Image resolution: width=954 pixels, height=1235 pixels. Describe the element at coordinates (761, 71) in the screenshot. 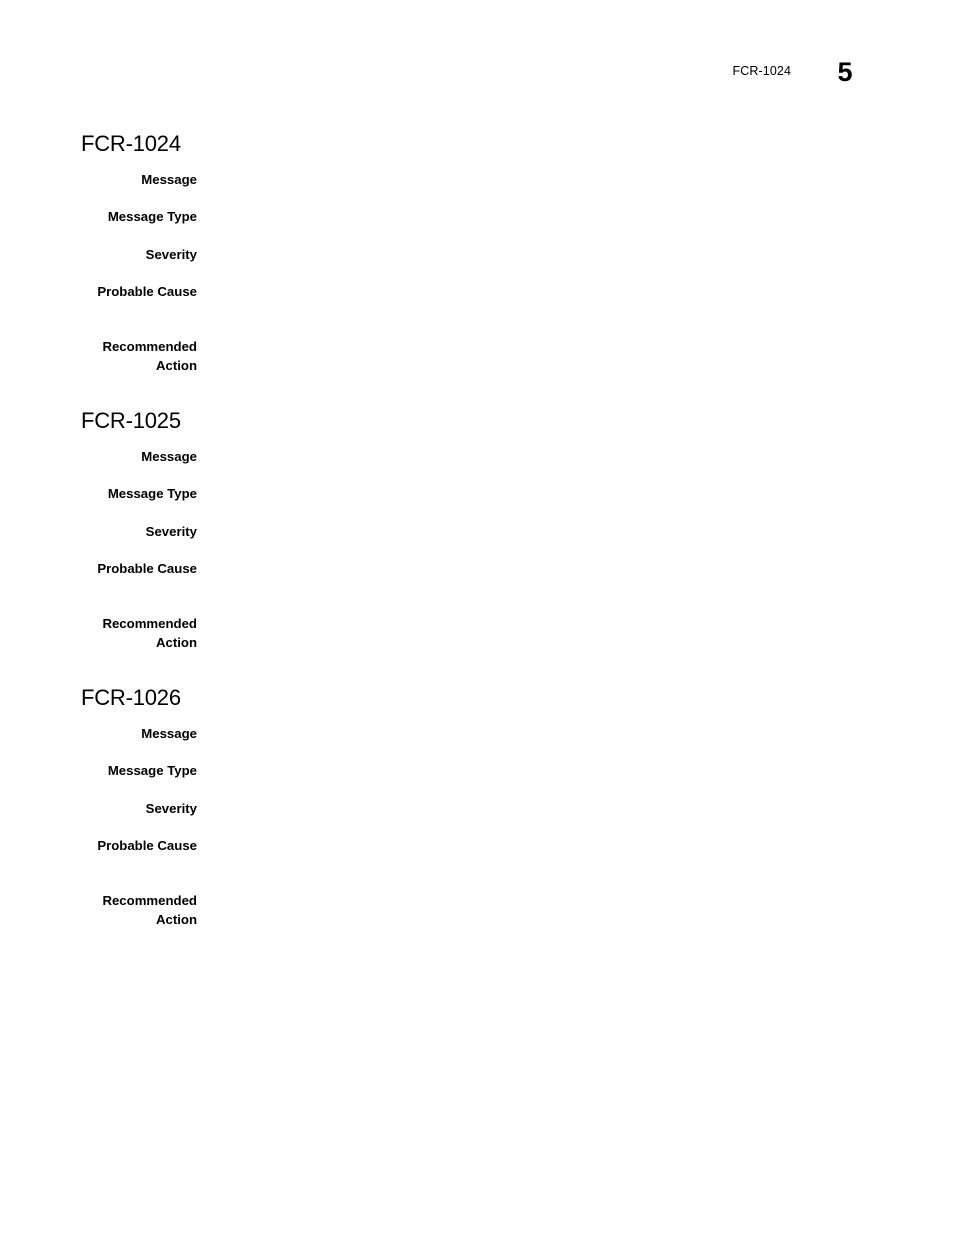

I see `header-document-reference: FCR-1024` at that location.